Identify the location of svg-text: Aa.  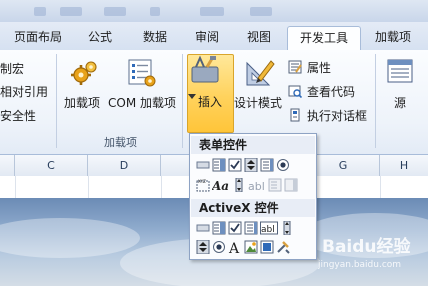
(220, 185).